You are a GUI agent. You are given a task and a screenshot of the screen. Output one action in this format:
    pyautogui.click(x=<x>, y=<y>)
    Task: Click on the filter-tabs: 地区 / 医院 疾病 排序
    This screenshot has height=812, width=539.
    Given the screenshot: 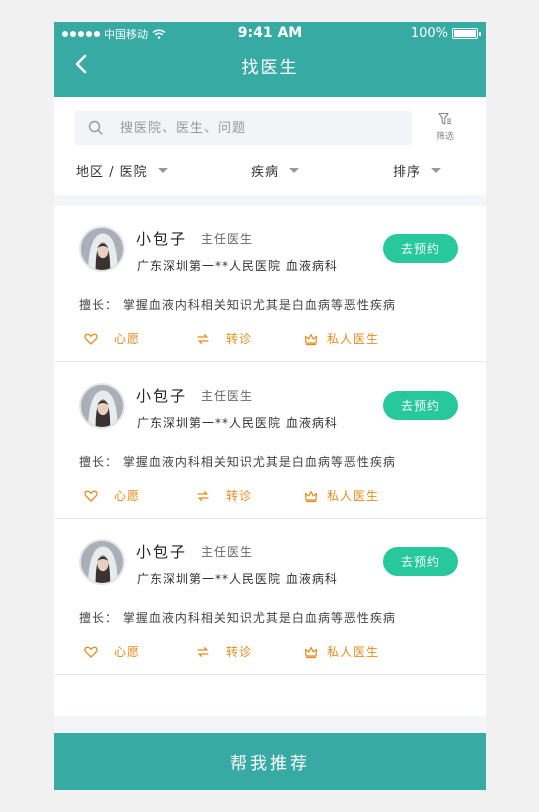 What is the action you would take?
    pyautogui.click(x=270, y=173)
    